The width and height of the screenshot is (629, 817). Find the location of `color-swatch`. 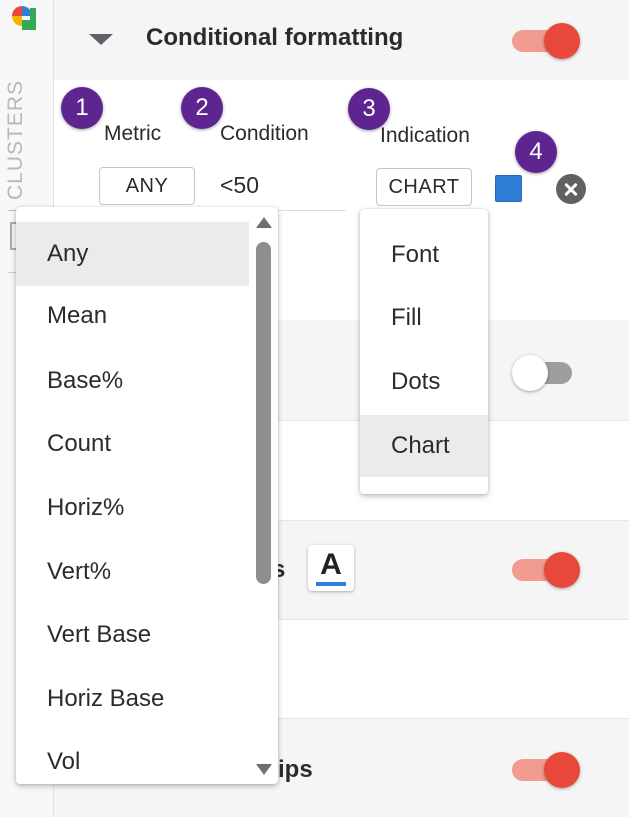

color-swatch is located at coordinates (508, 188).